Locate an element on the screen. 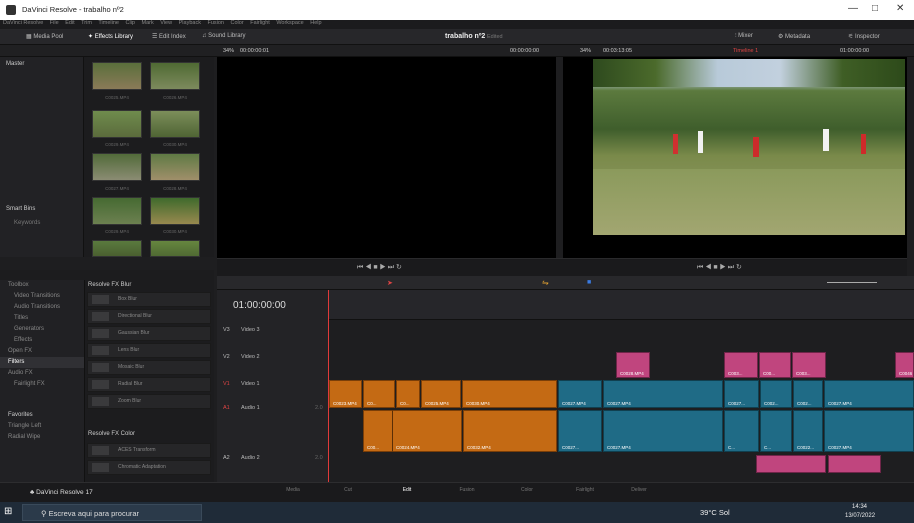  favorite-item: Triangle Left is located at coordinates (42, 426).